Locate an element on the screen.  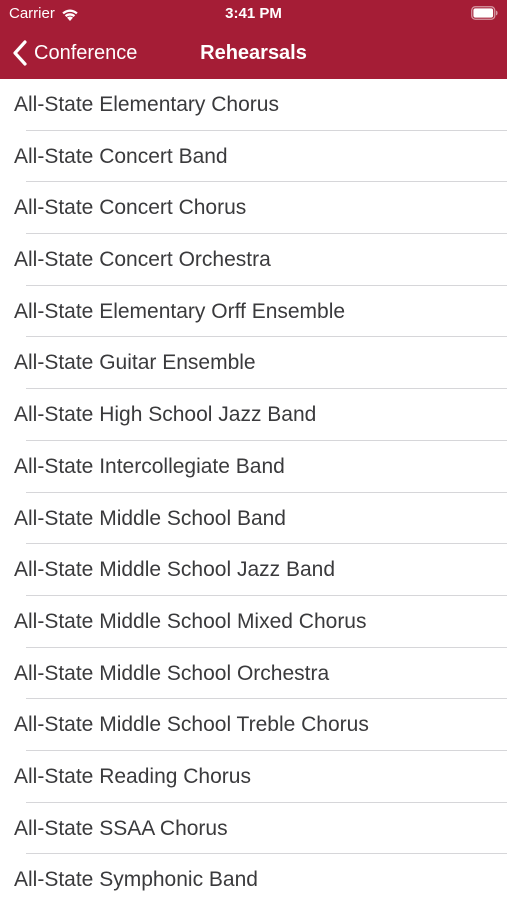
list-item: All-State Guitar Ensemble is located at coordinates (253, 363).